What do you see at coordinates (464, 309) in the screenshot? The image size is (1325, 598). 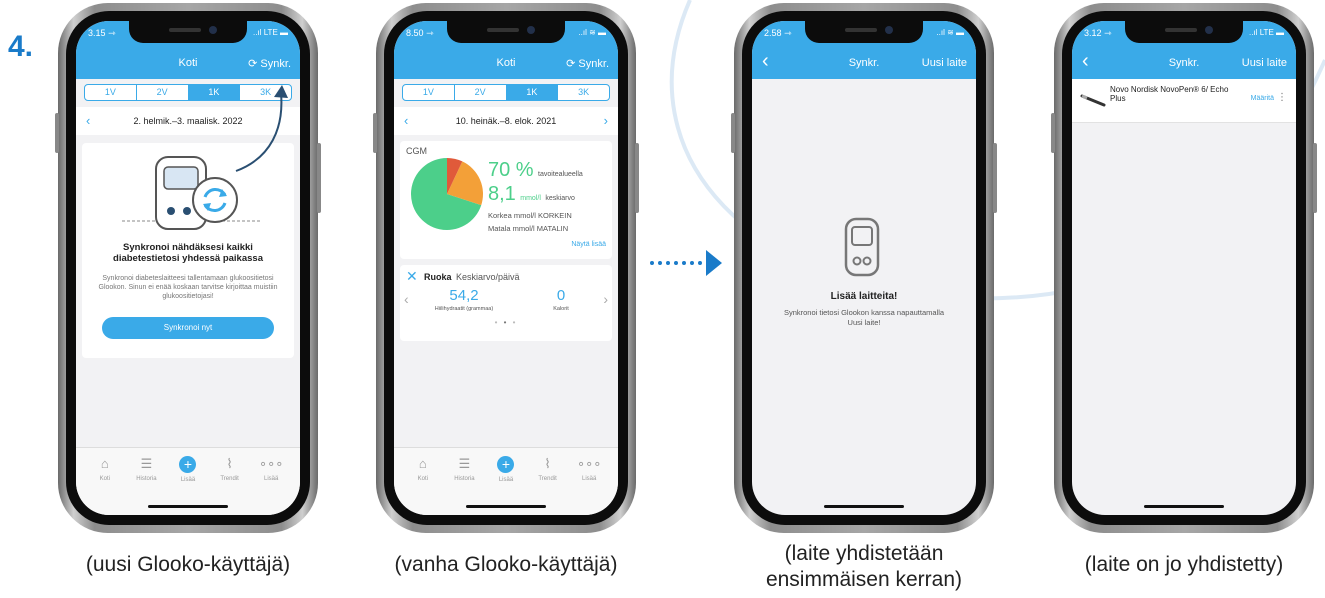 I see `carbs-label: Hiilihydraatit (grammaa)` at bounding box center [464, 309].